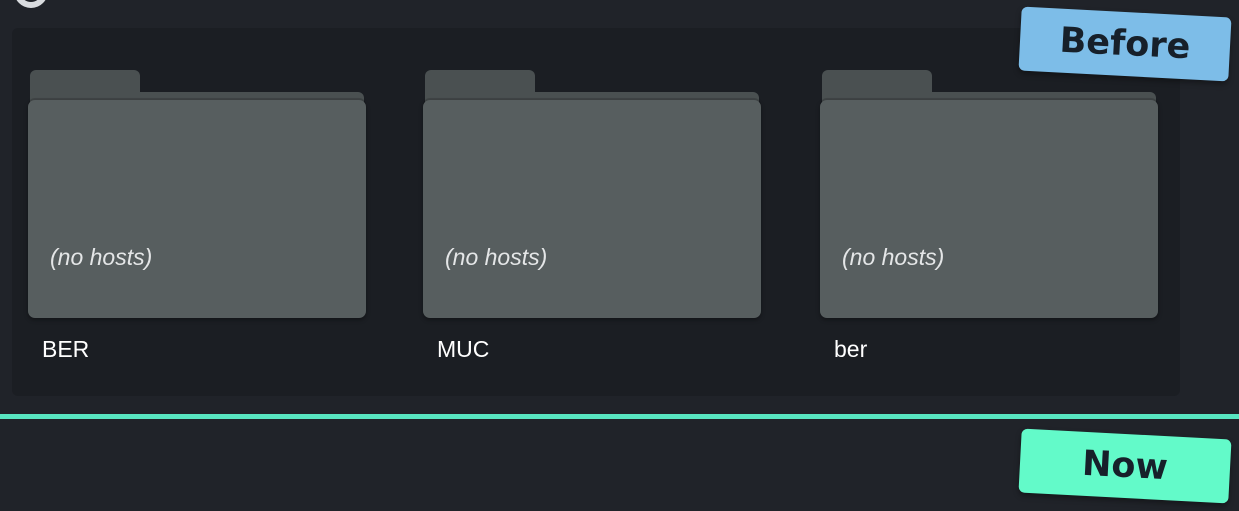 The height and width of the screenshot is (511, 1239). Describe the element at coordinates (66, 349) in the screenshot. I see `folder-label: BER` at that location.